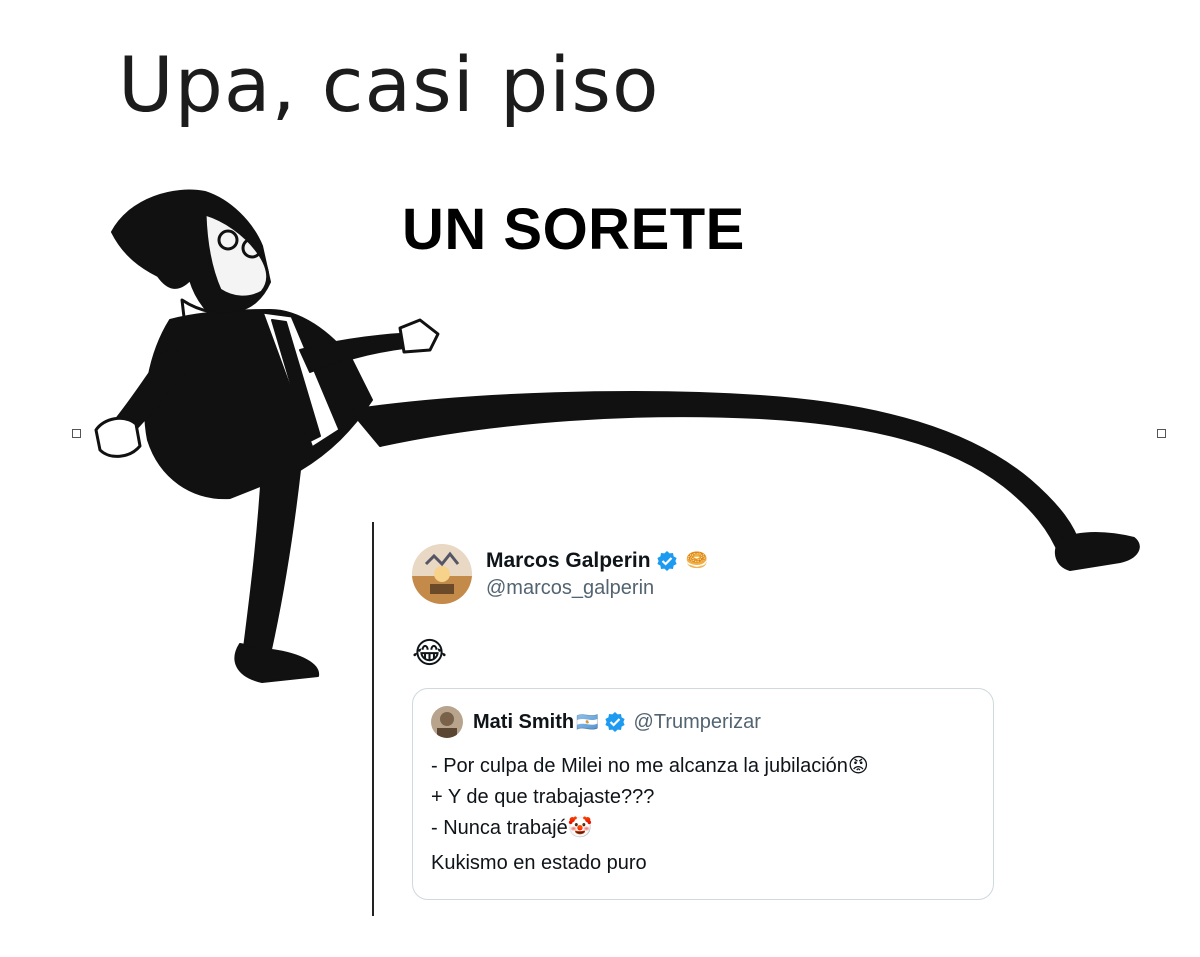  Describe the element at coordinates (447, 722) in the screenshot. I see `quoted-avatar` at that location.